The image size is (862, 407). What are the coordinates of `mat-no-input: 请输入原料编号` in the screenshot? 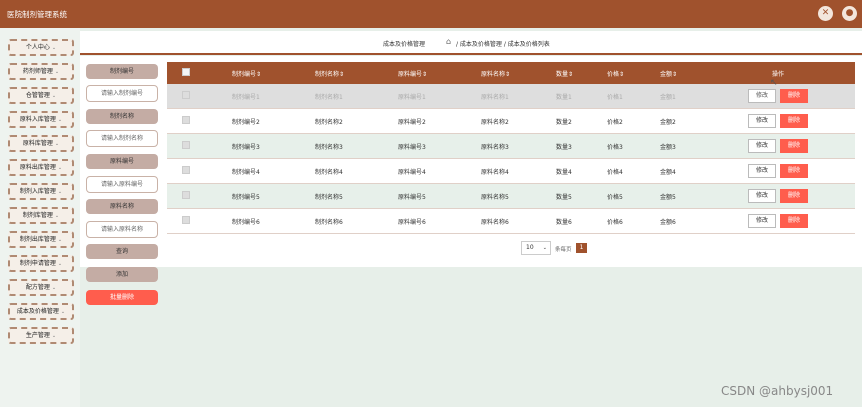 It's located at (122, 184).